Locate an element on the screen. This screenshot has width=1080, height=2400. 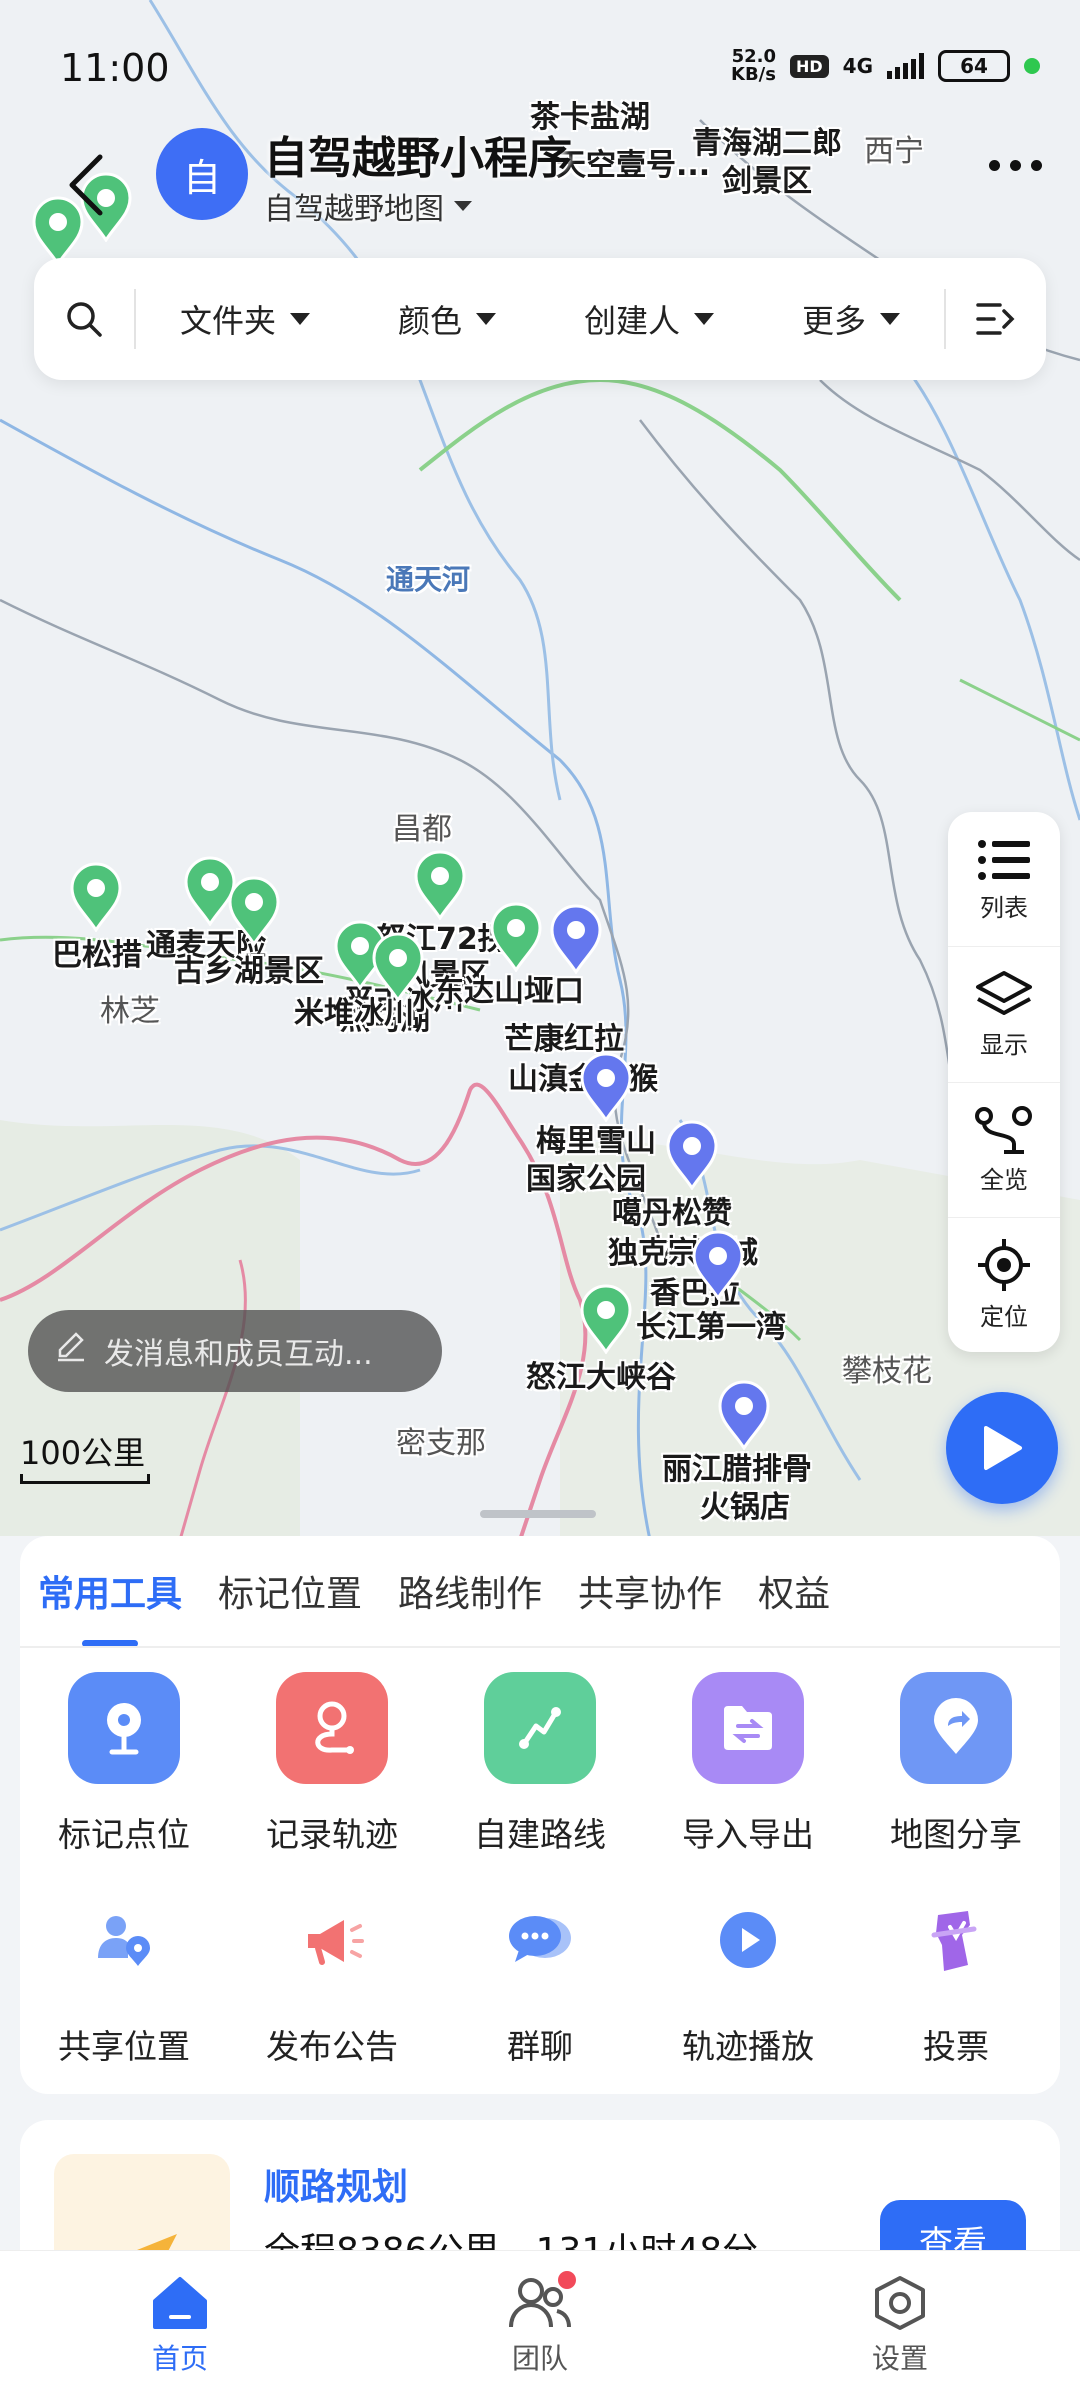
display-button: 显示 is located at coordinates (1004, 1015).